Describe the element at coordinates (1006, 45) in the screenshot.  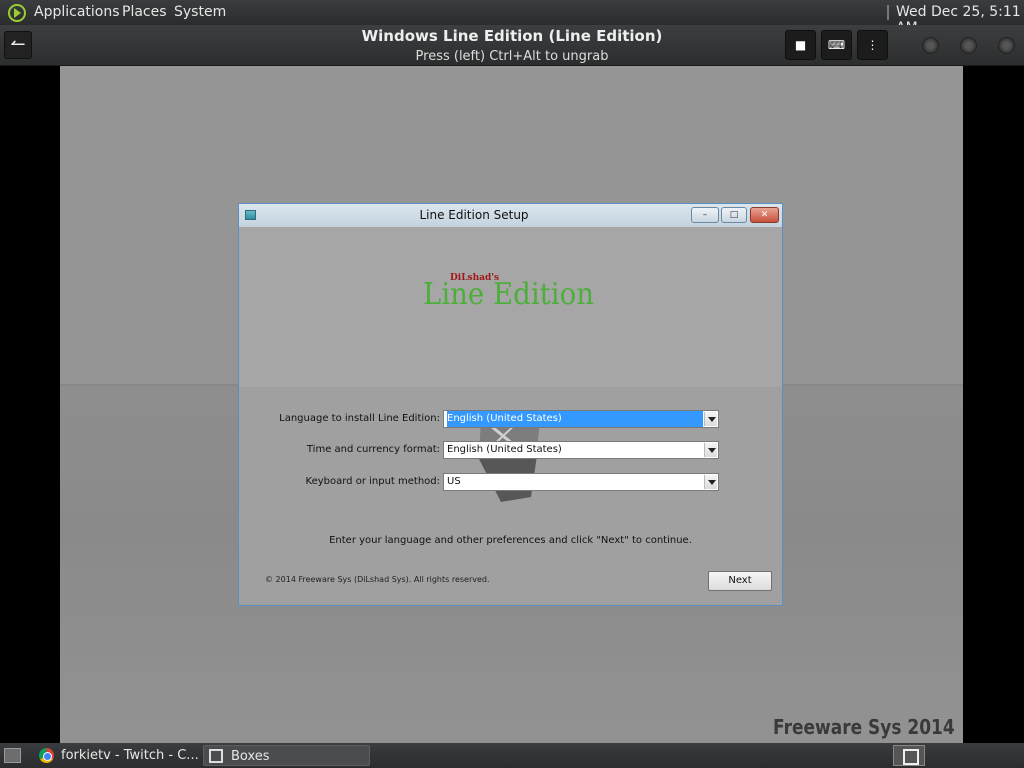
I see `close-icon` at that location.